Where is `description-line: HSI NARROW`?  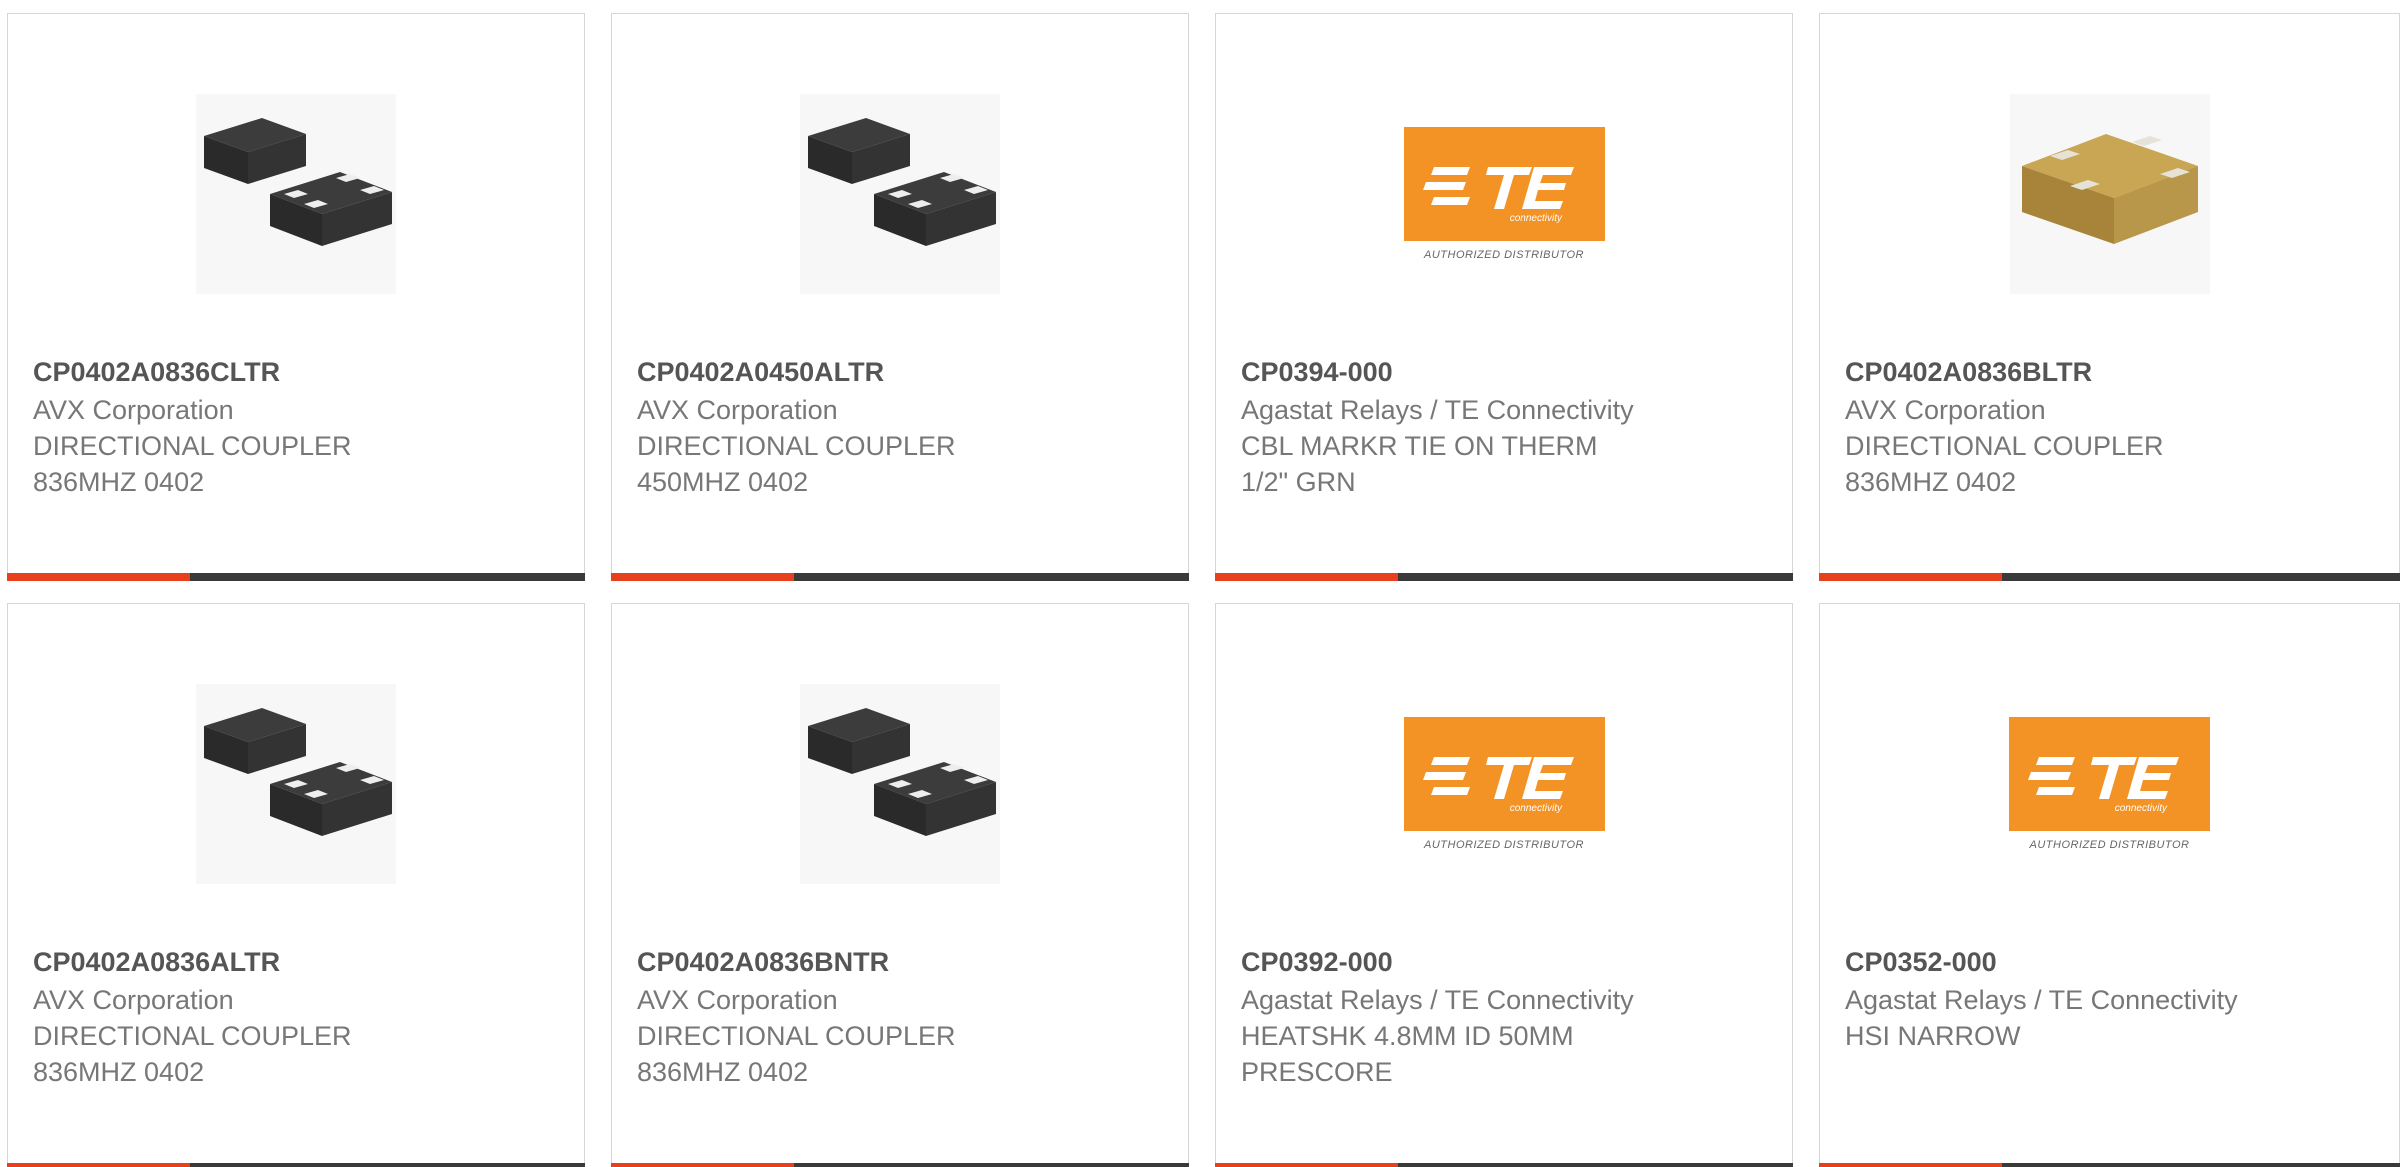 description-line: HSI NARROW is located at coordinates (1933, 1036).